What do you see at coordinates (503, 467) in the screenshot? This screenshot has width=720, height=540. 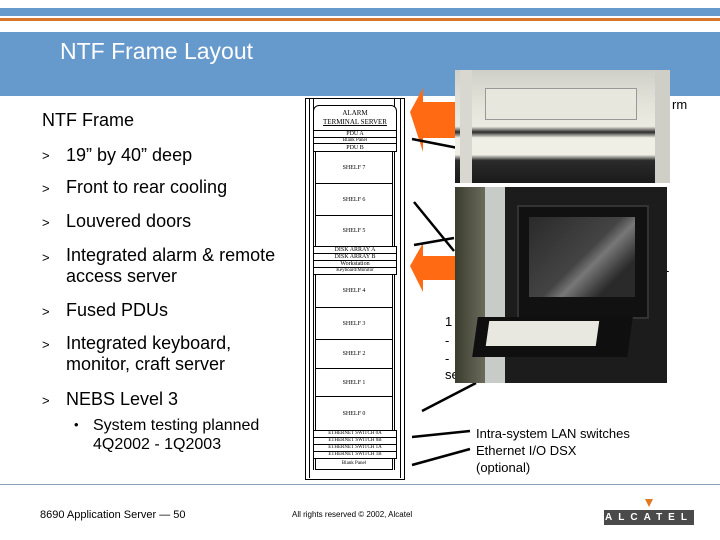 I see `callout-optional: (optional)` at bounding box center [503, 467].